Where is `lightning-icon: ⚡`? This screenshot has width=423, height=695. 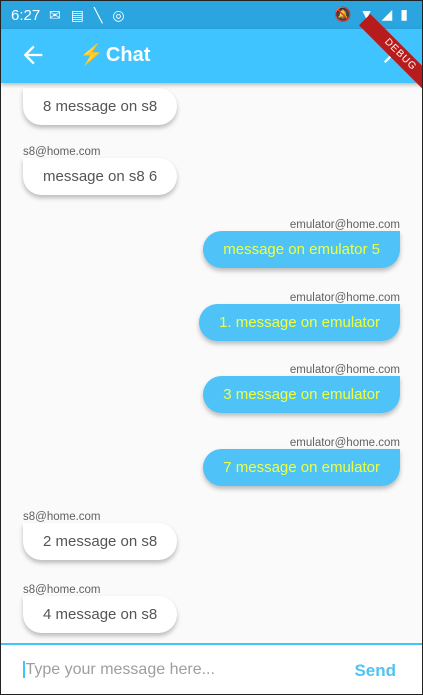
lightning-icon: ⚡ is located at coordinates (91, 55).